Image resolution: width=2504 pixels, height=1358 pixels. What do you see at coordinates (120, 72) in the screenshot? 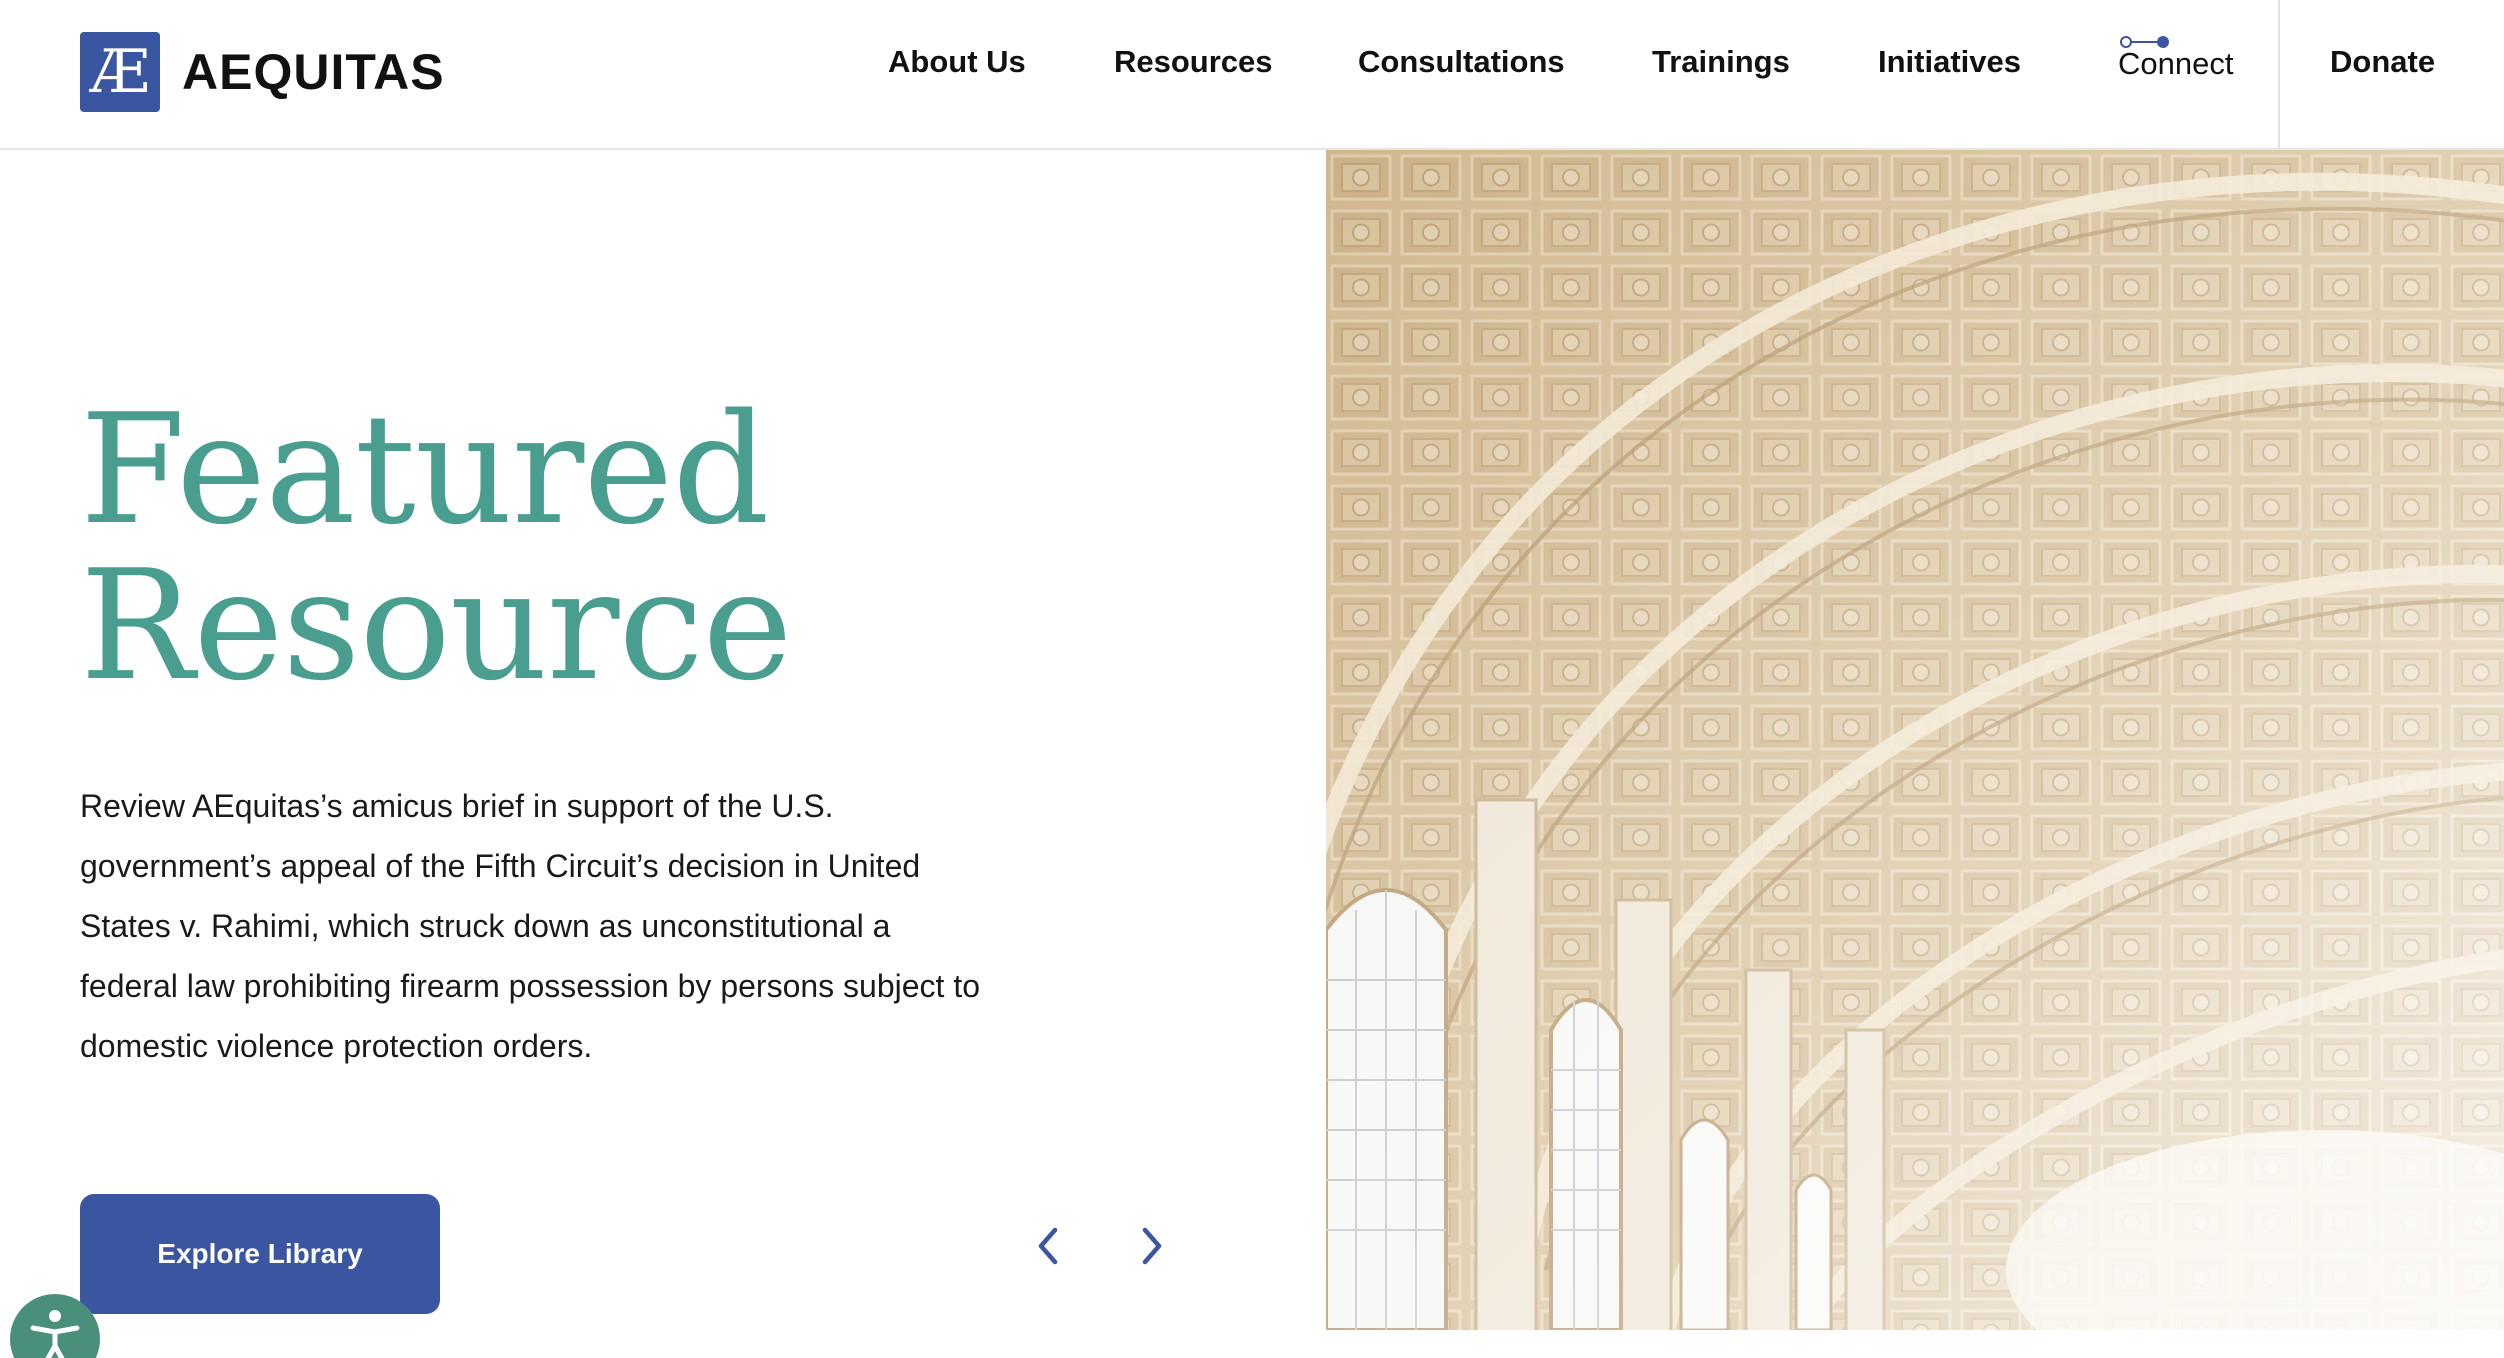
I see `logo-mark: Æ` at bounding box center [120, 72].